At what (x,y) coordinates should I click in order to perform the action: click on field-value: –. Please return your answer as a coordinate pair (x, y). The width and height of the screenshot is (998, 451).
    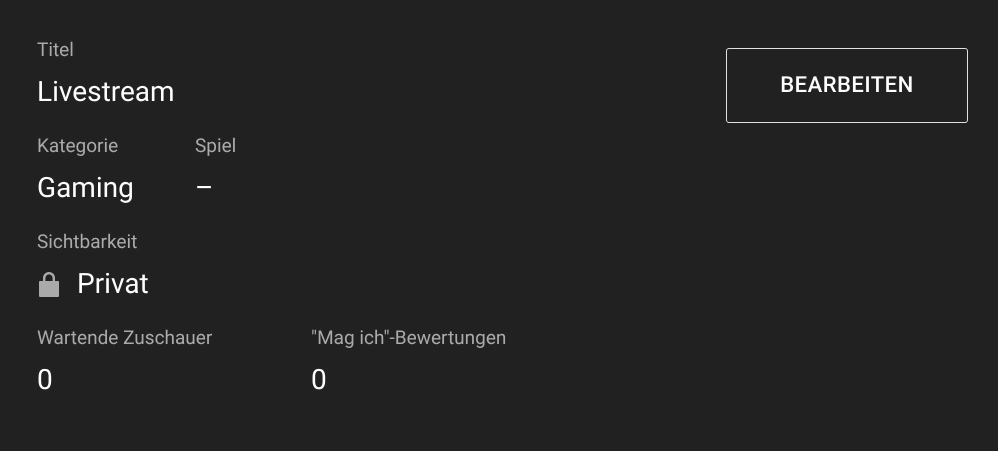
    Looking at the image, I should click on (204, 188).